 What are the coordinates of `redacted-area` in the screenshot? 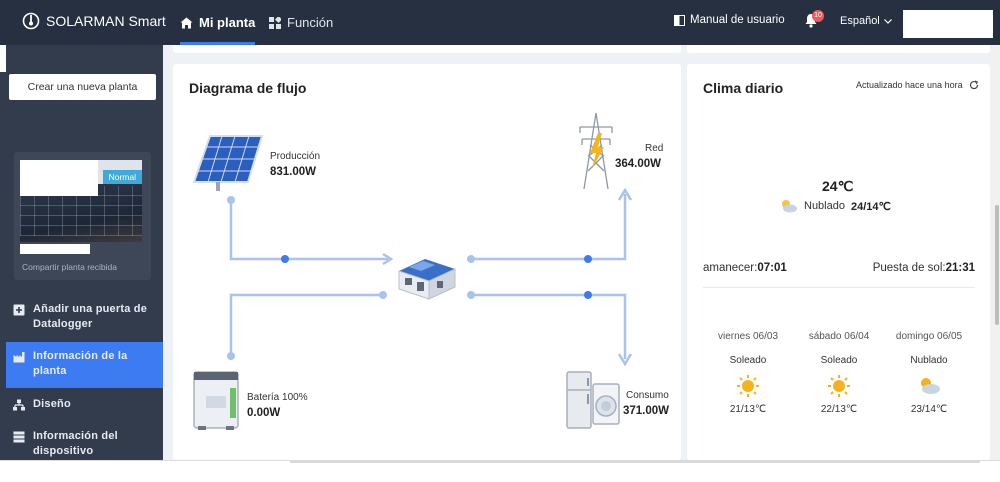 It's located at (59, 178).